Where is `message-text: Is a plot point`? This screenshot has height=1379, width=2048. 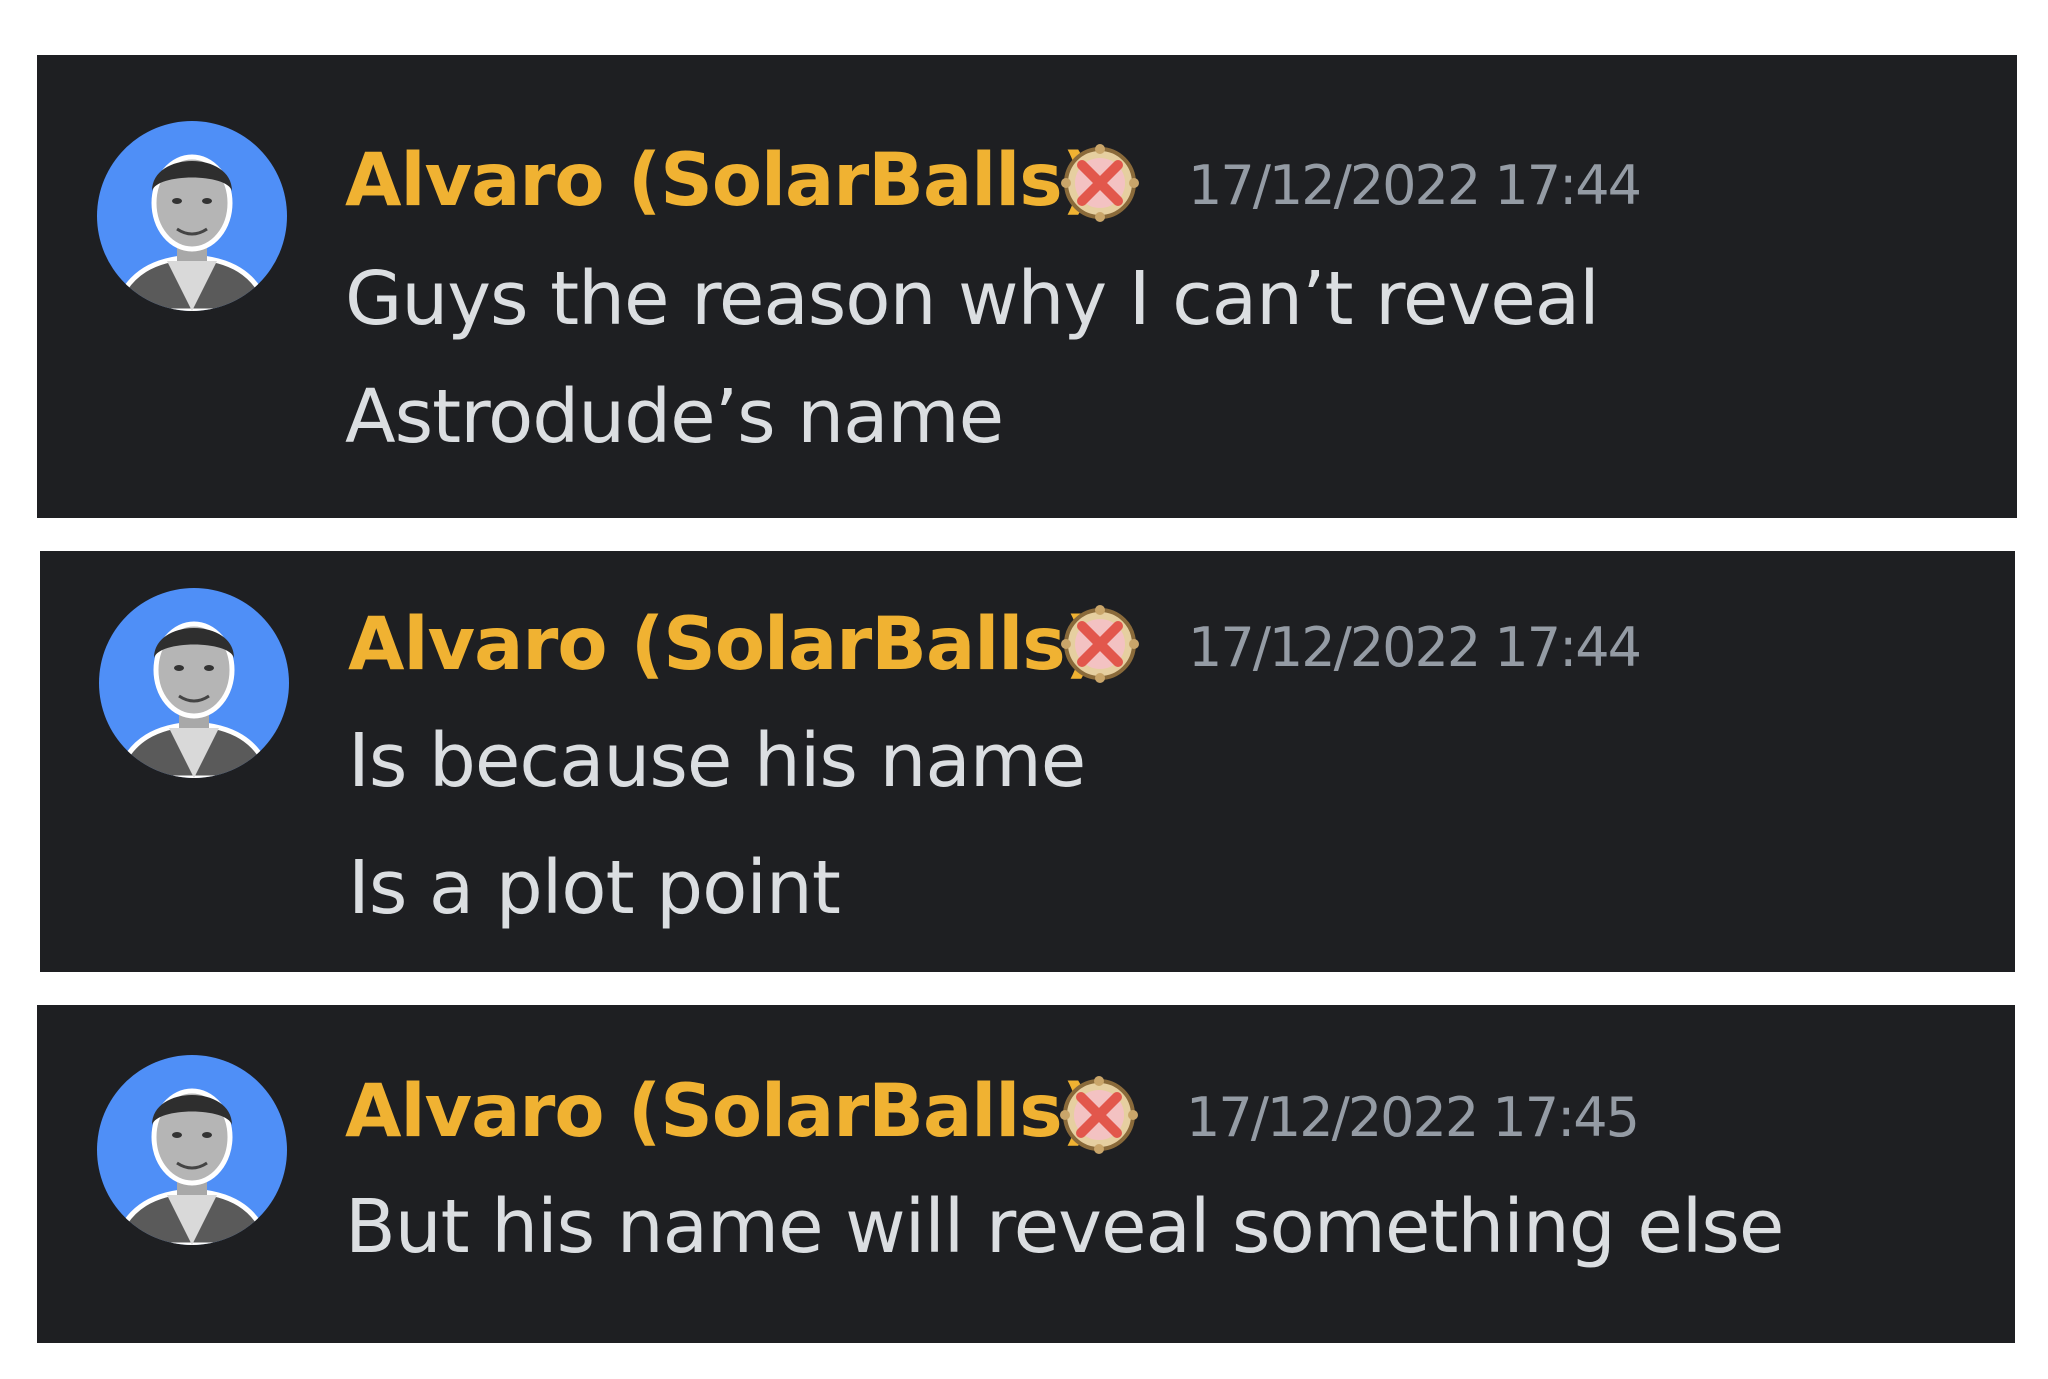 message-text: Is a plot point is located at coordinates (594, 888).